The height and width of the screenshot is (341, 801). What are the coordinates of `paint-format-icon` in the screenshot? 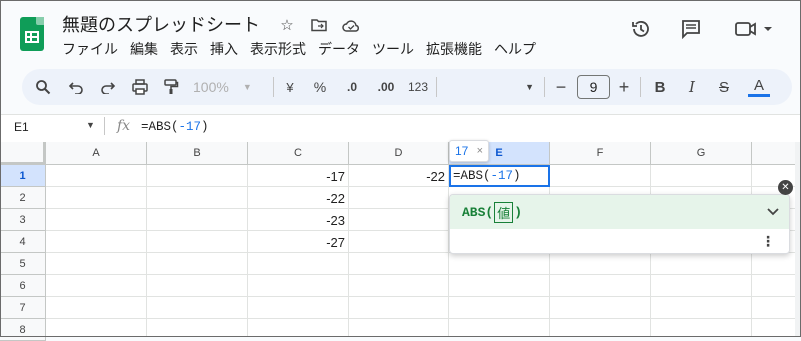 It's located at (171, 87).